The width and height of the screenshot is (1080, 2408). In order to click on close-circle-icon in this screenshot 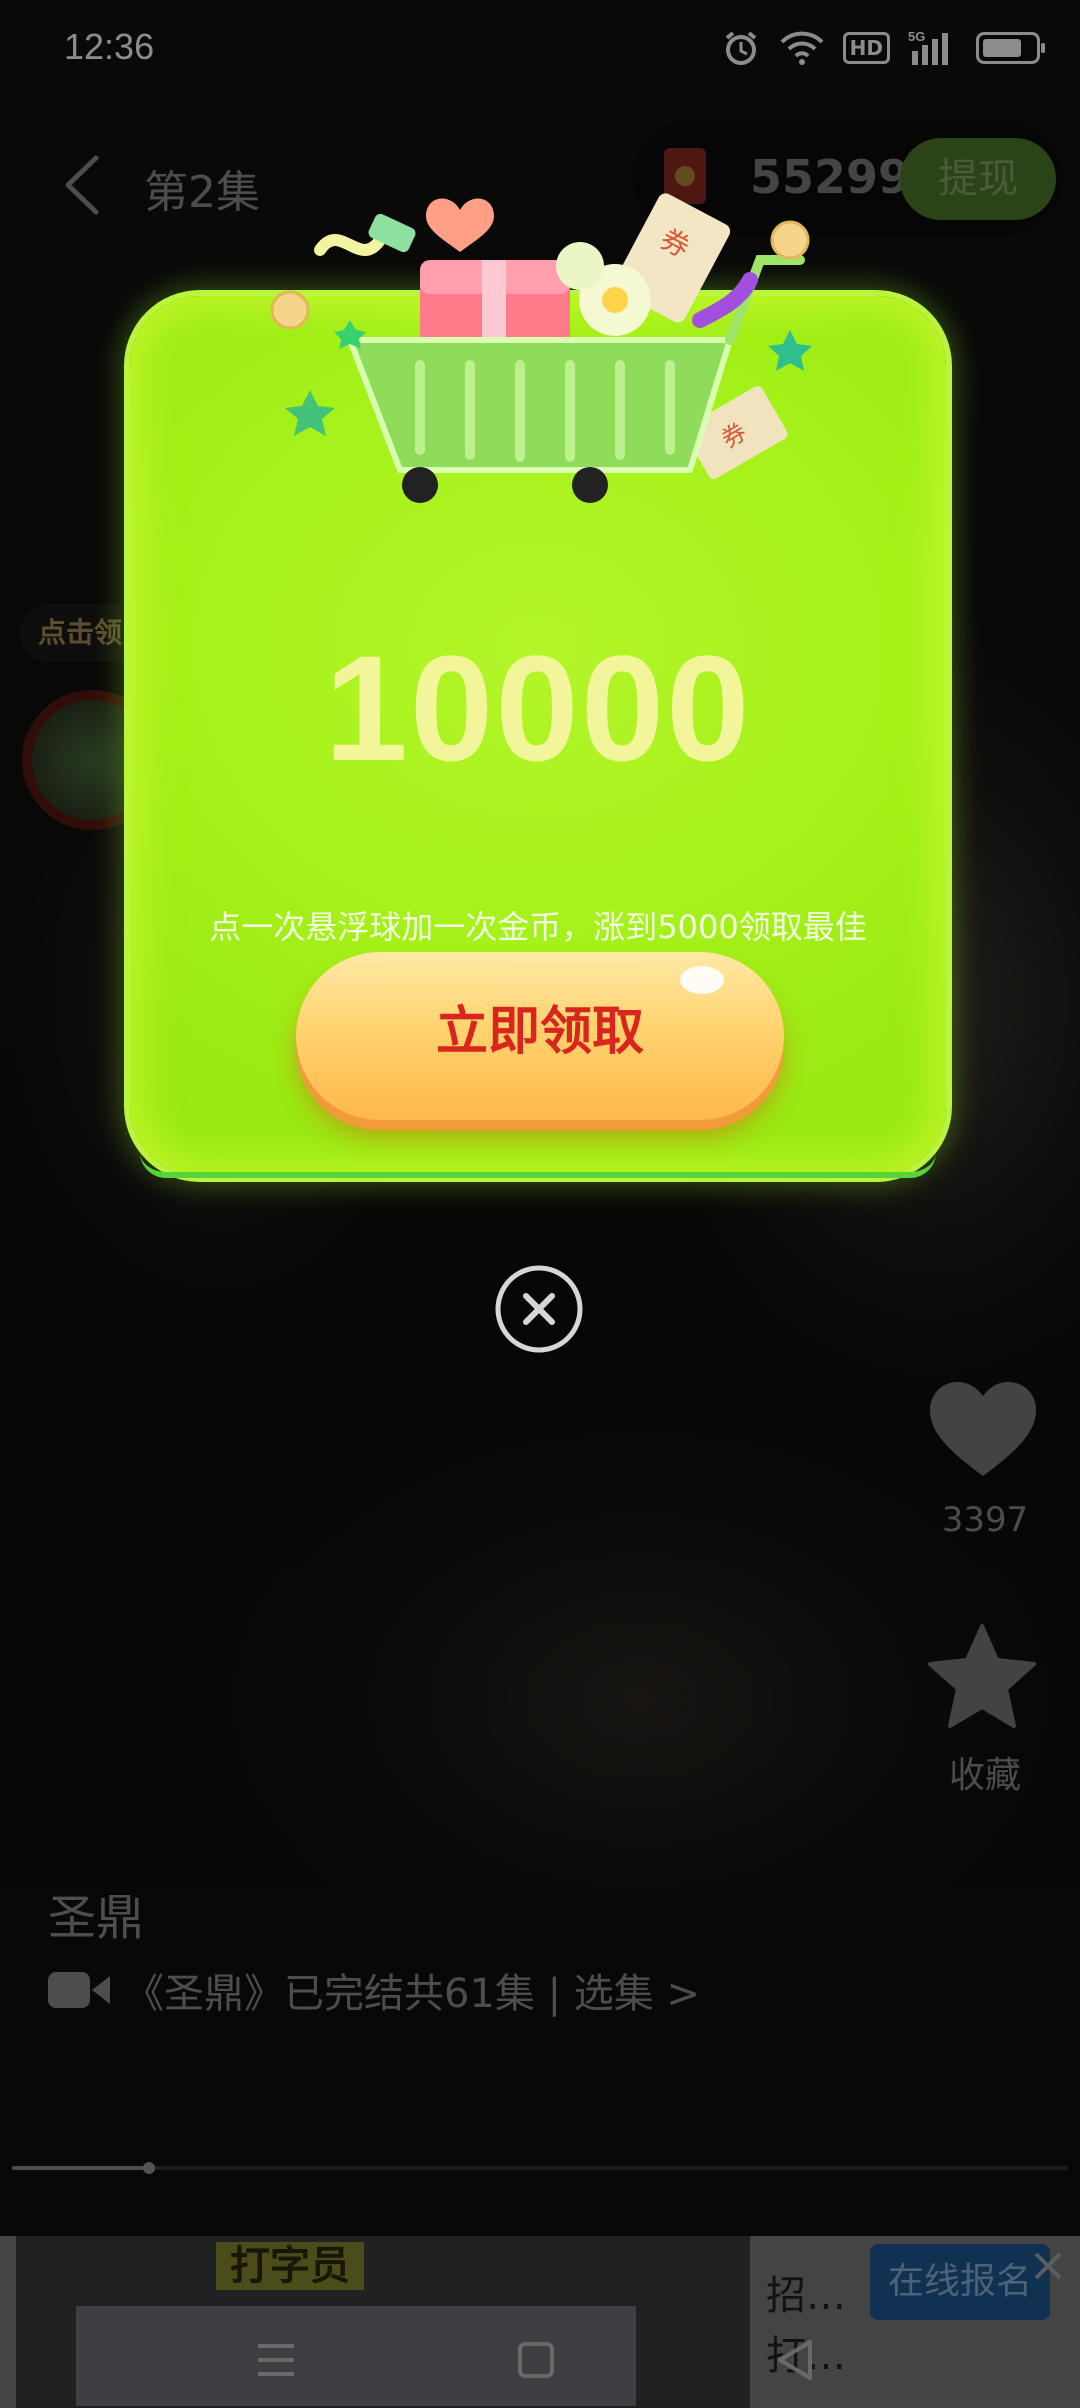, I will do `click(539, 1309)`.